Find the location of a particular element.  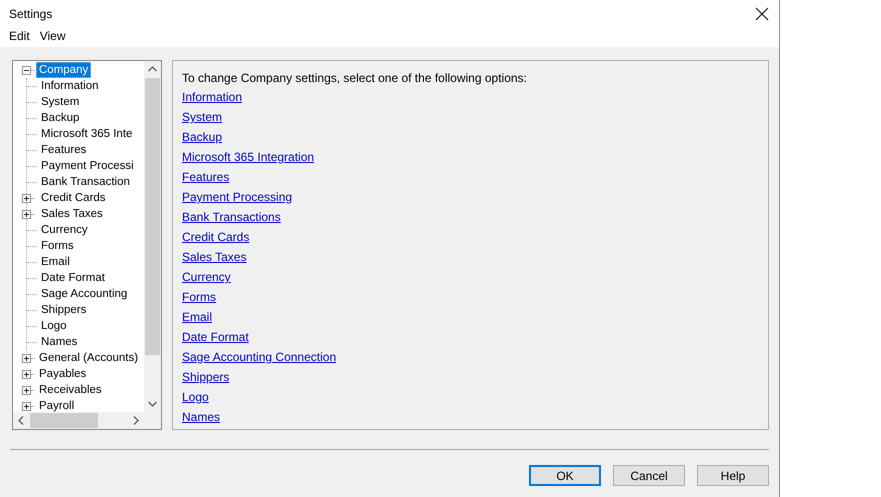

tree-item: Sales Taxes is located at coordinates (72, 214).